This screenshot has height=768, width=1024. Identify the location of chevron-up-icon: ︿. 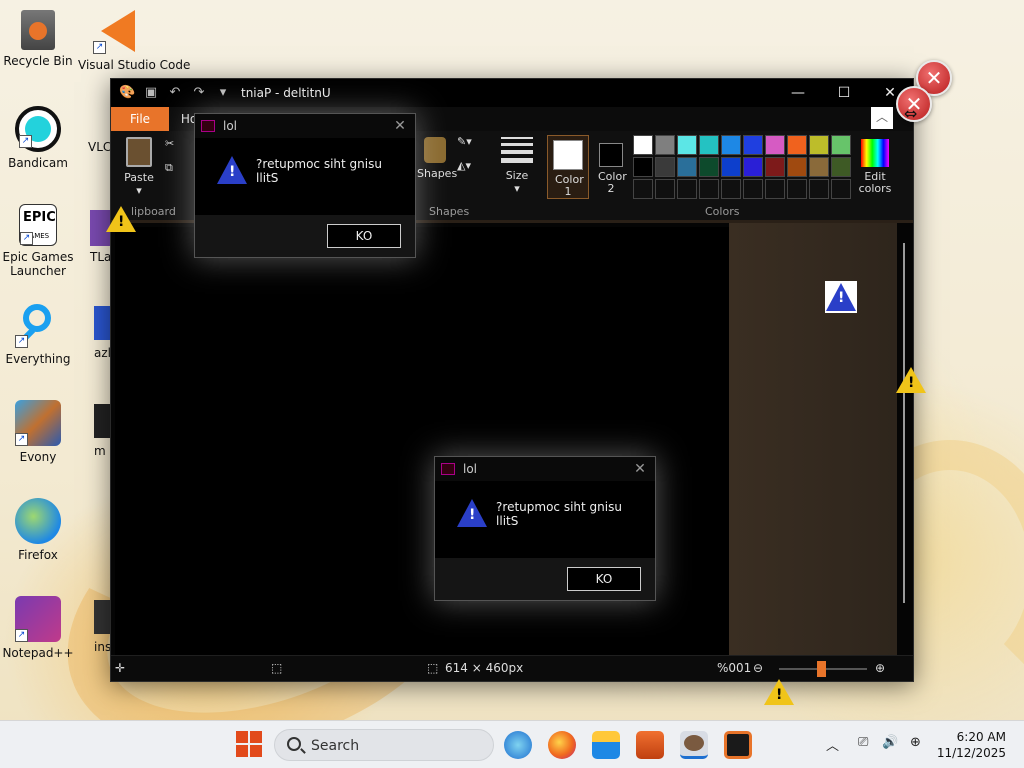
(832, 744).